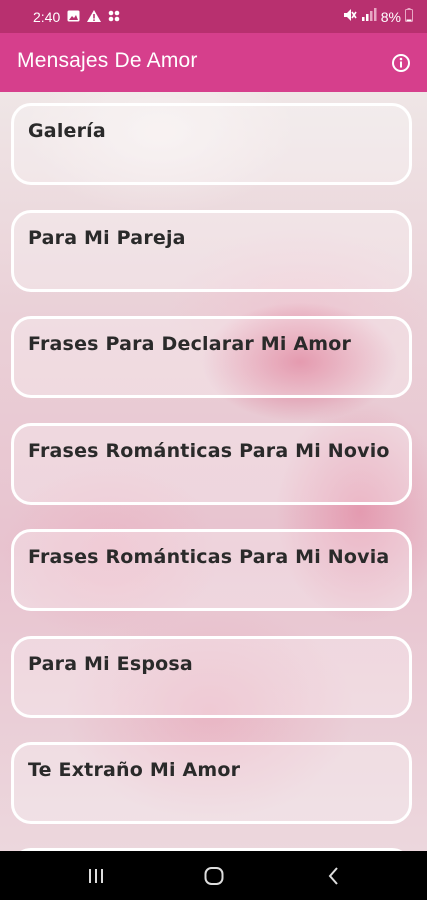  Describe the element at coordinates (211, 464) in the screenshot. I see `menu-item-frases-novio: Frases Románticas Para Mi Novio` at that location.